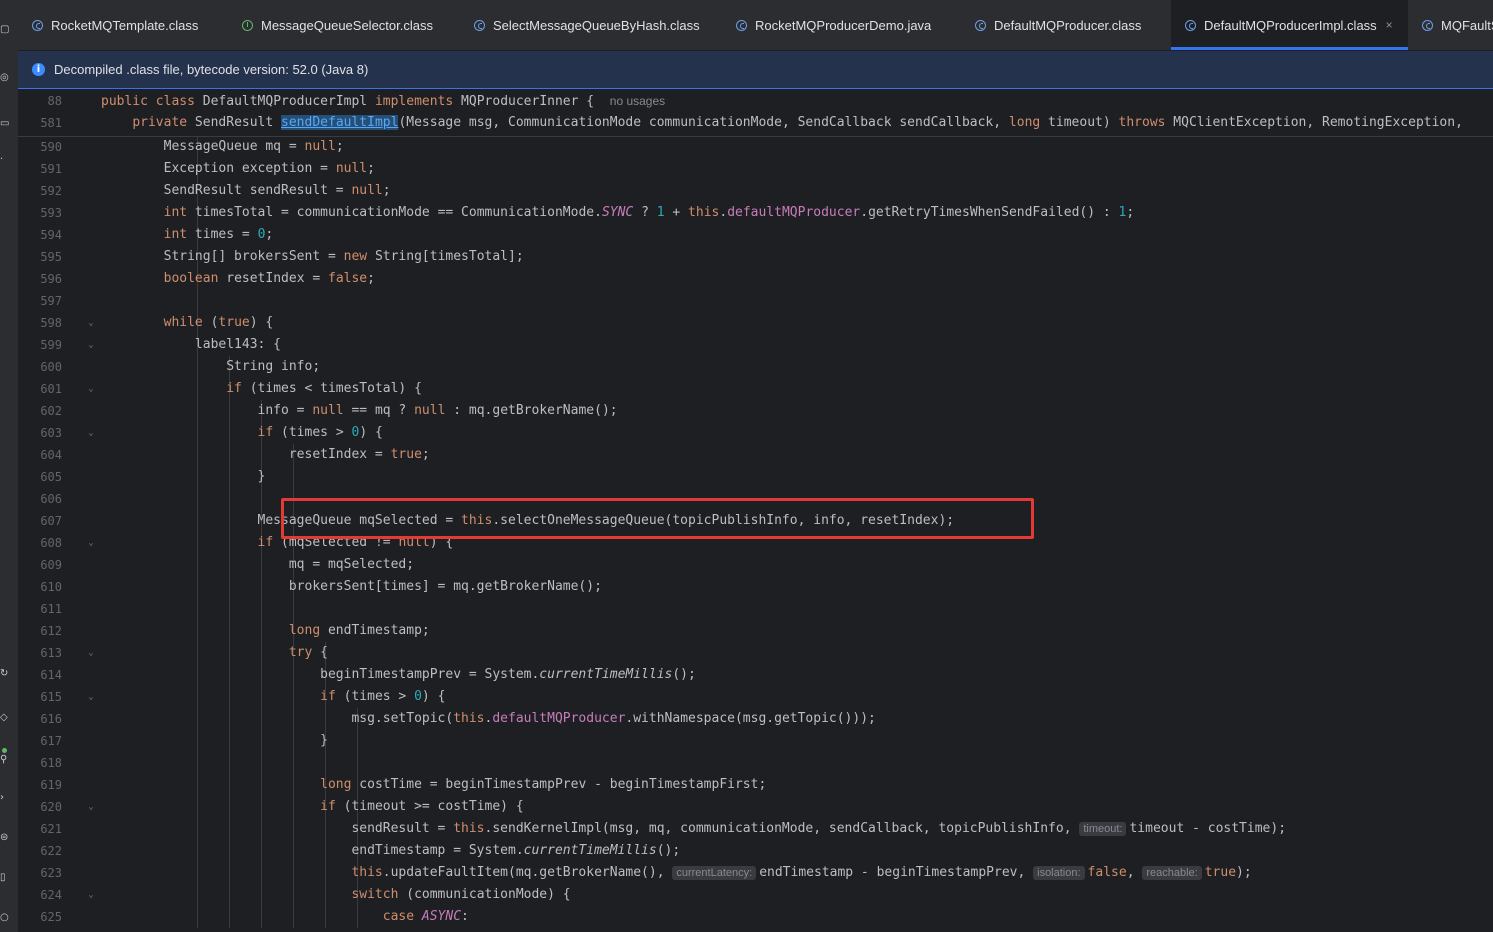 Image resolution: width=1493 pixels, height=932 pixels. I want to click on code-line: 609 mq = mqSelected;, so click(755, 565).